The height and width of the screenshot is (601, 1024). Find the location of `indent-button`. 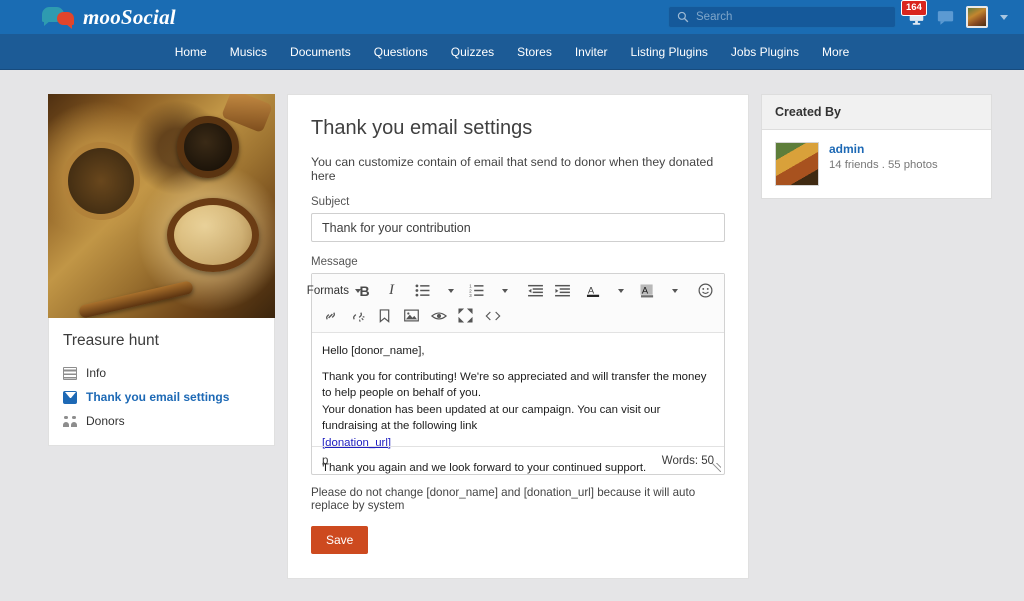

indent-button is located at coordinates (562, 291).